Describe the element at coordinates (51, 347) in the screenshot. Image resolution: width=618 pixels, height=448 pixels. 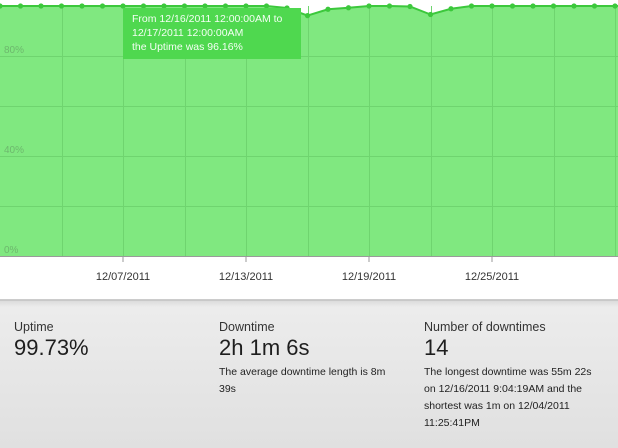
I see `uptime-value: 99.73%` at that location.